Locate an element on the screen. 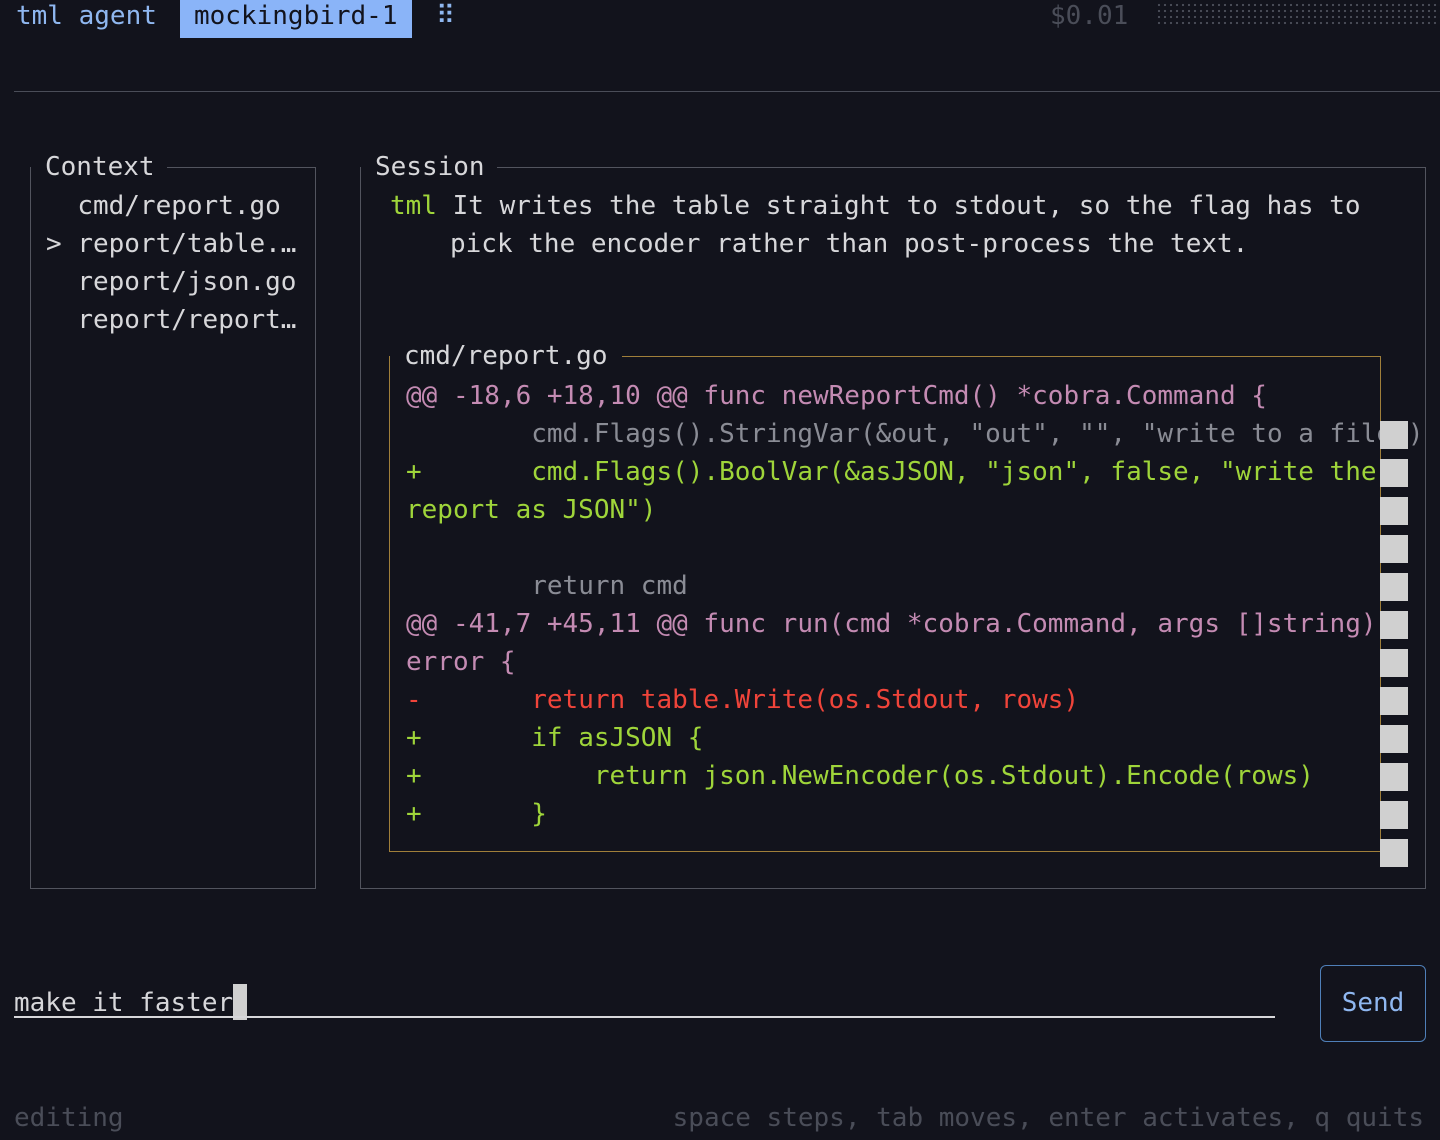 The width and height of the screenshot is (1440, 1140). diff-code: return table.Write(os.Stdout, rows) is located at coordinates (774, 700).